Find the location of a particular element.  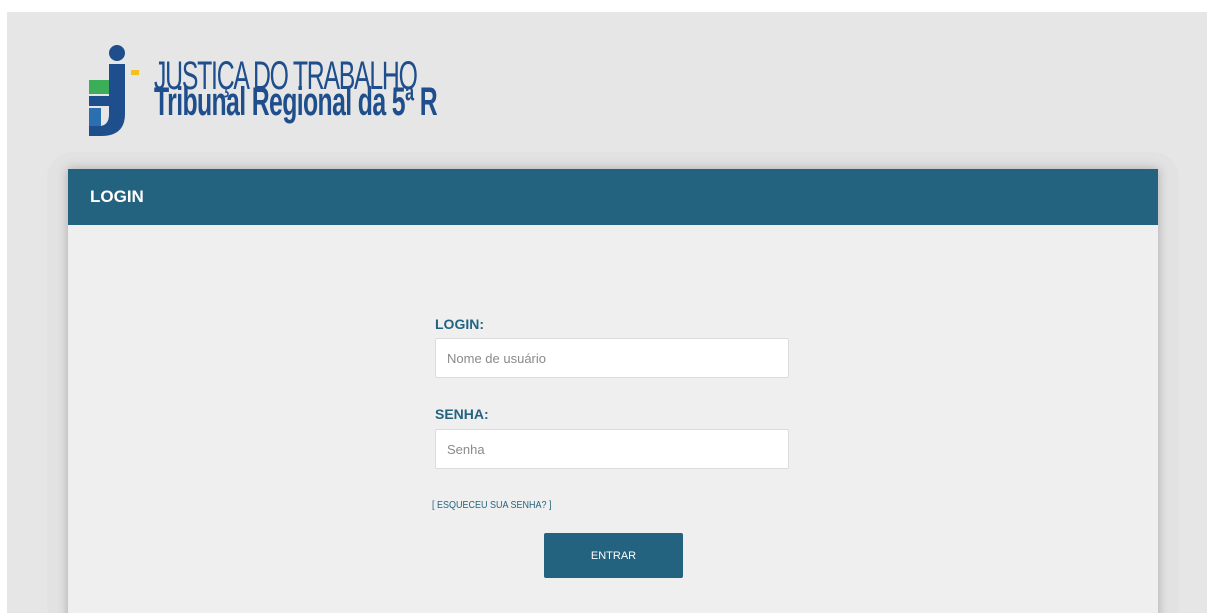

login-card-header: LOGIN is located at coordinates (613, 197).